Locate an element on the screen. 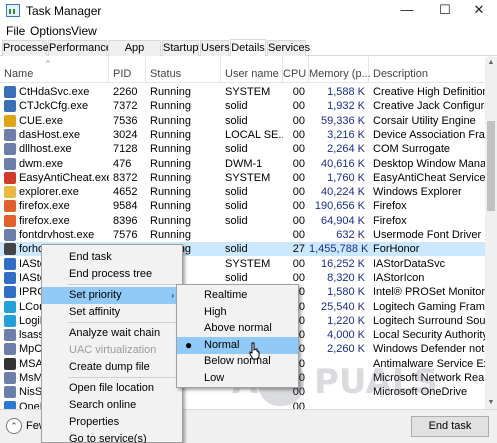 The image size is (497, 443). column-header-name: Name is located at coordinates (54, 70).